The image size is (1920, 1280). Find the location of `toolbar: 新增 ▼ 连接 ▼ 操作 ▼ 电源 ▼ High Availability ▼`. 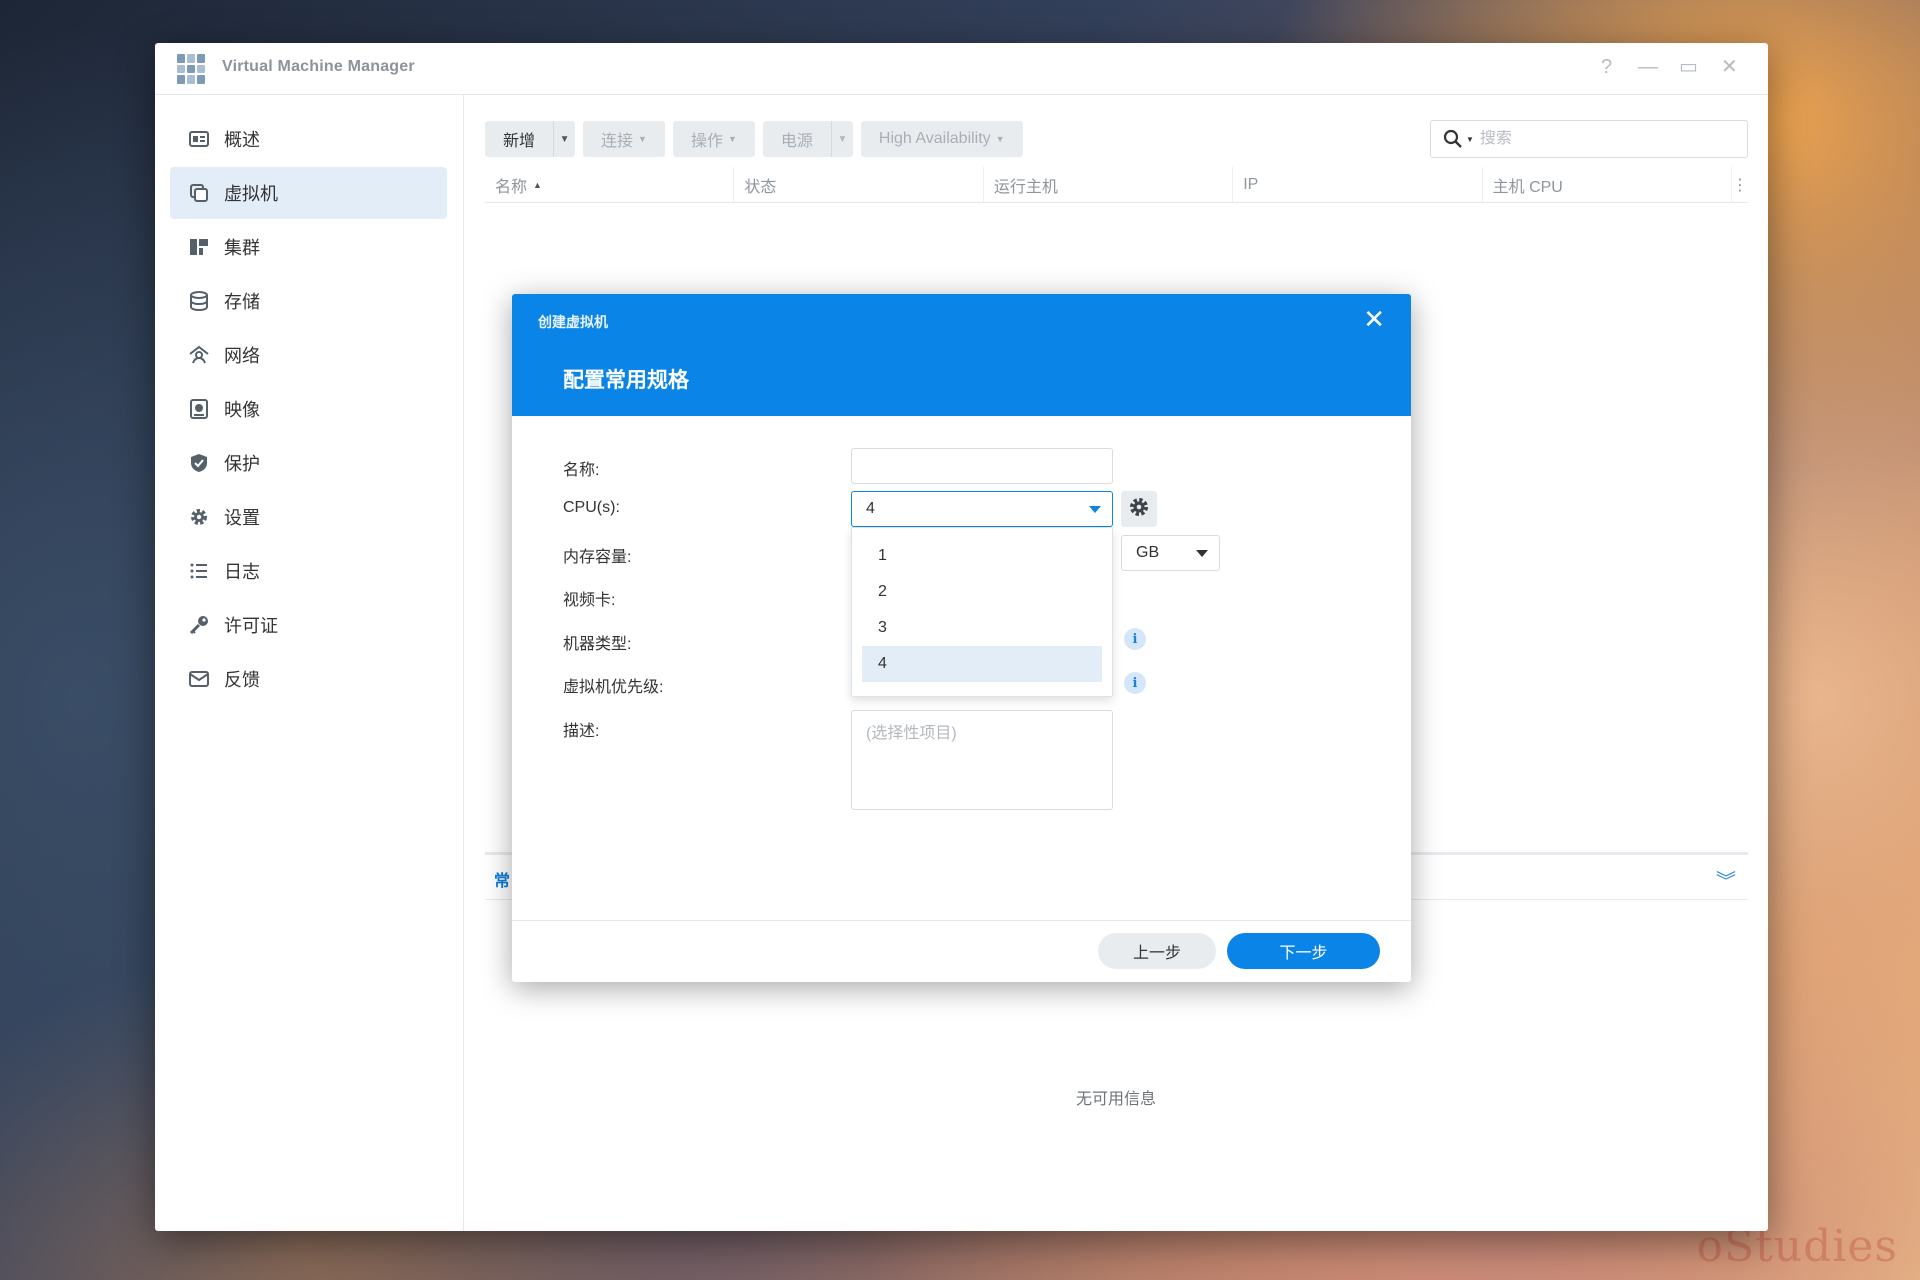

toolbar: 新增 ▼ 连接 ▼ 操作 ▼ 电源 ▼ High Availability ▼ is located at coordinates (754, 139).